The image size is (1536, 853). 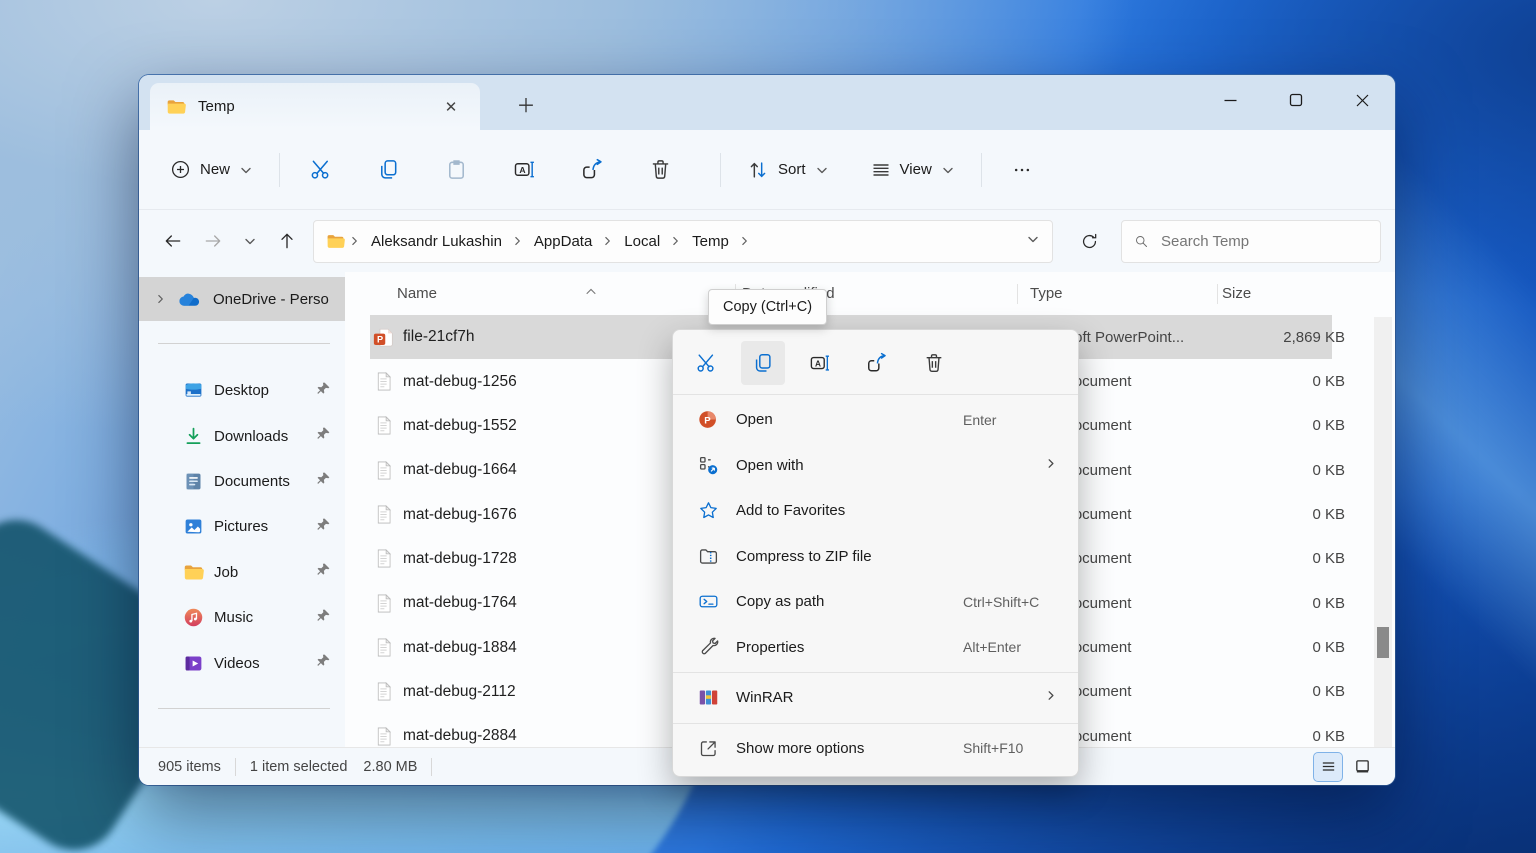 What do you see at coordinates (1033, 241) in the screenshot?
I see `address-dropdown-button` at bounding box center [1033, 241].